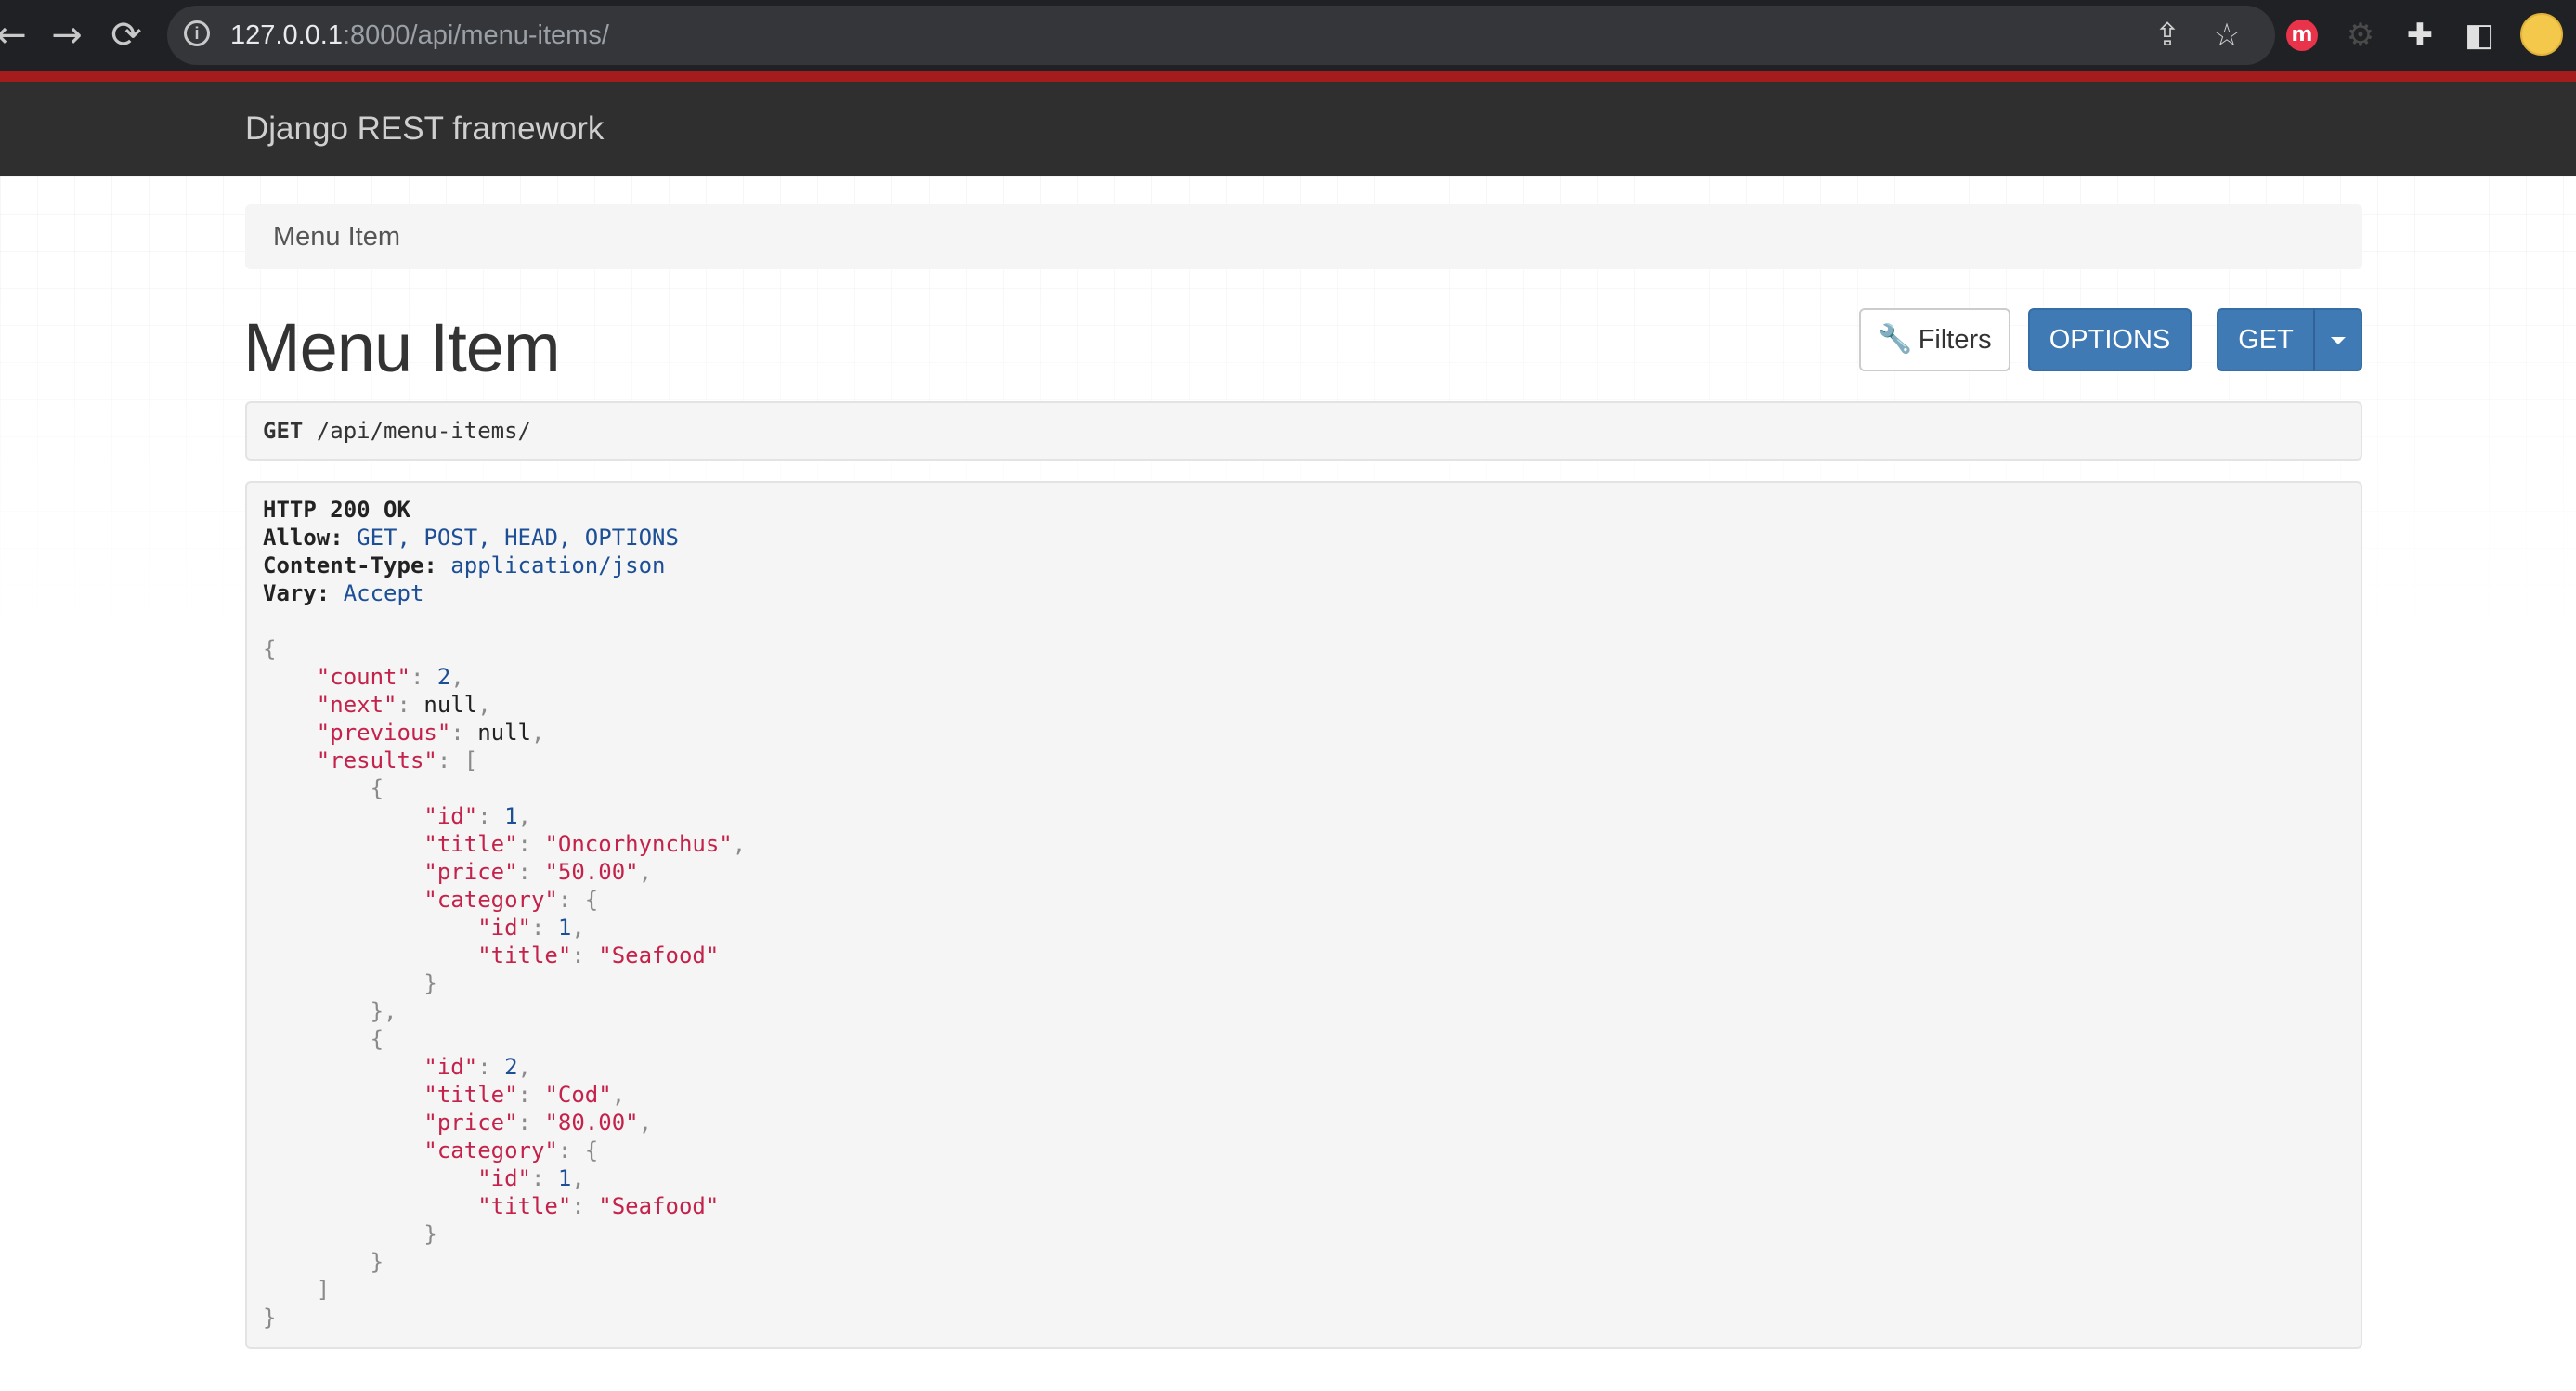 Image resolution: width=2576 pixels, height=1391 pixels. Describe the element at coordinates (2479, 35) in the screenshot. I see `side-panel-icon: ◧` at that location.